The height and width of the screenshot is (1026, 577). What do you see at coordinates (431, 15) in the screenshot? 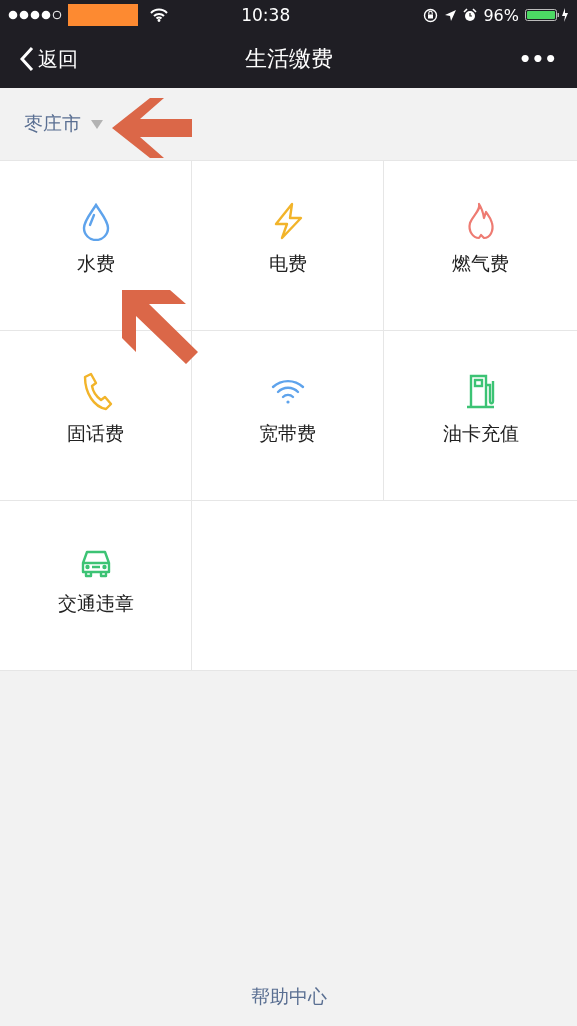
I see `rotation-lock-icon` at bounding box center [431, 15].